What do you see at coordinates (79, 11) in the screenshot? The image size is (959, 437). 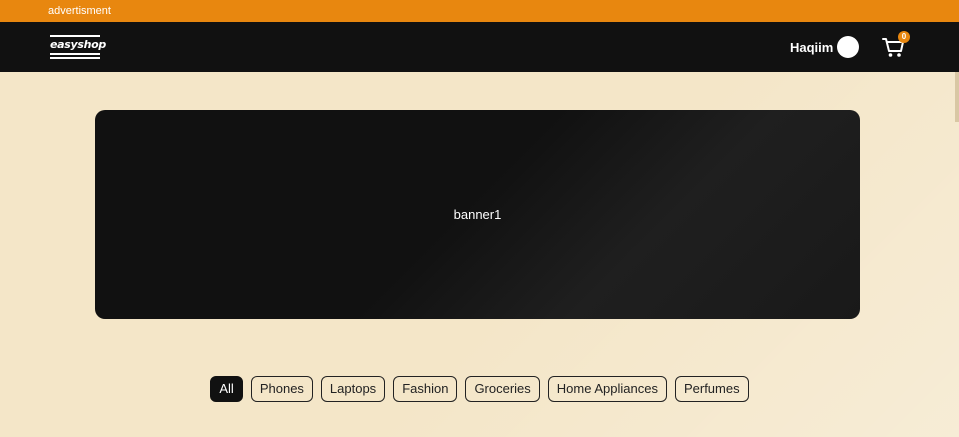 I see `advertisement-label: advertisment` at bounding box center [79, 11].